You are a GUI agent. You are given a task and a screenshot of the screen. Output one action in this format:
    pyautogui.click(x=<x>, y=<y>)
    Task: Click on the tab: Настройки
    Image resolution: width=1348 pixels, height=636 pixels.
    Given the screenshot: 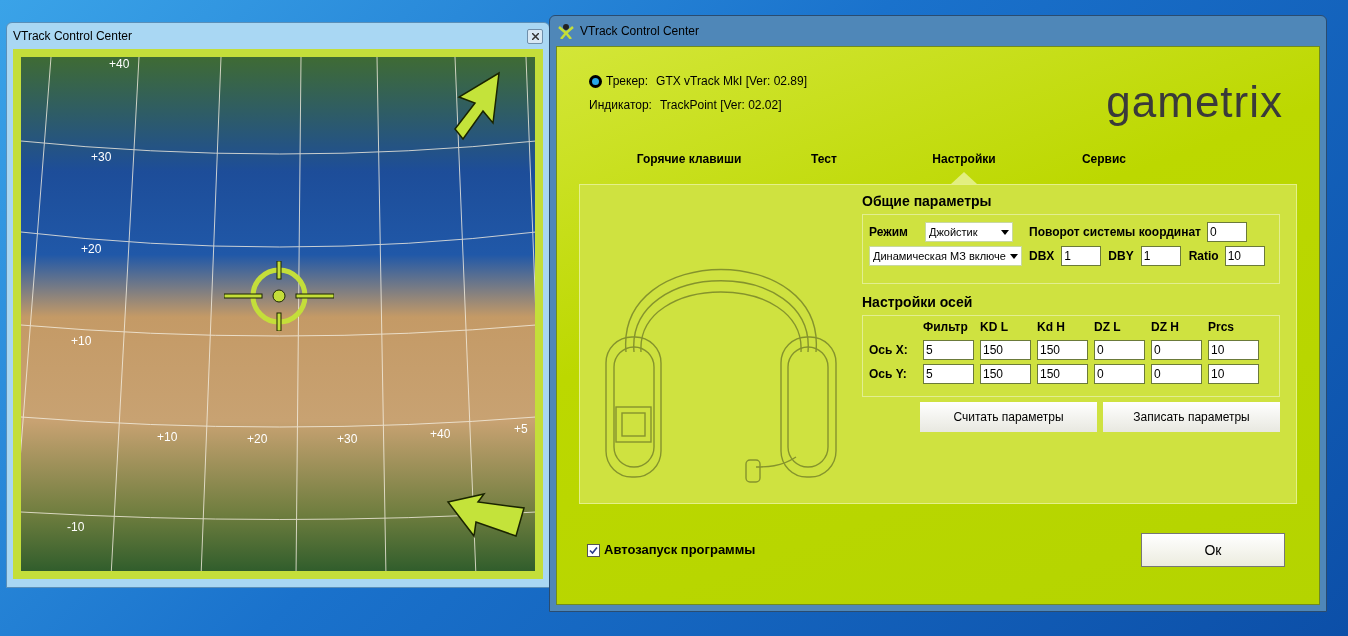 What is the action you would take?
    pyautogui.click(x=964, y=167)
    